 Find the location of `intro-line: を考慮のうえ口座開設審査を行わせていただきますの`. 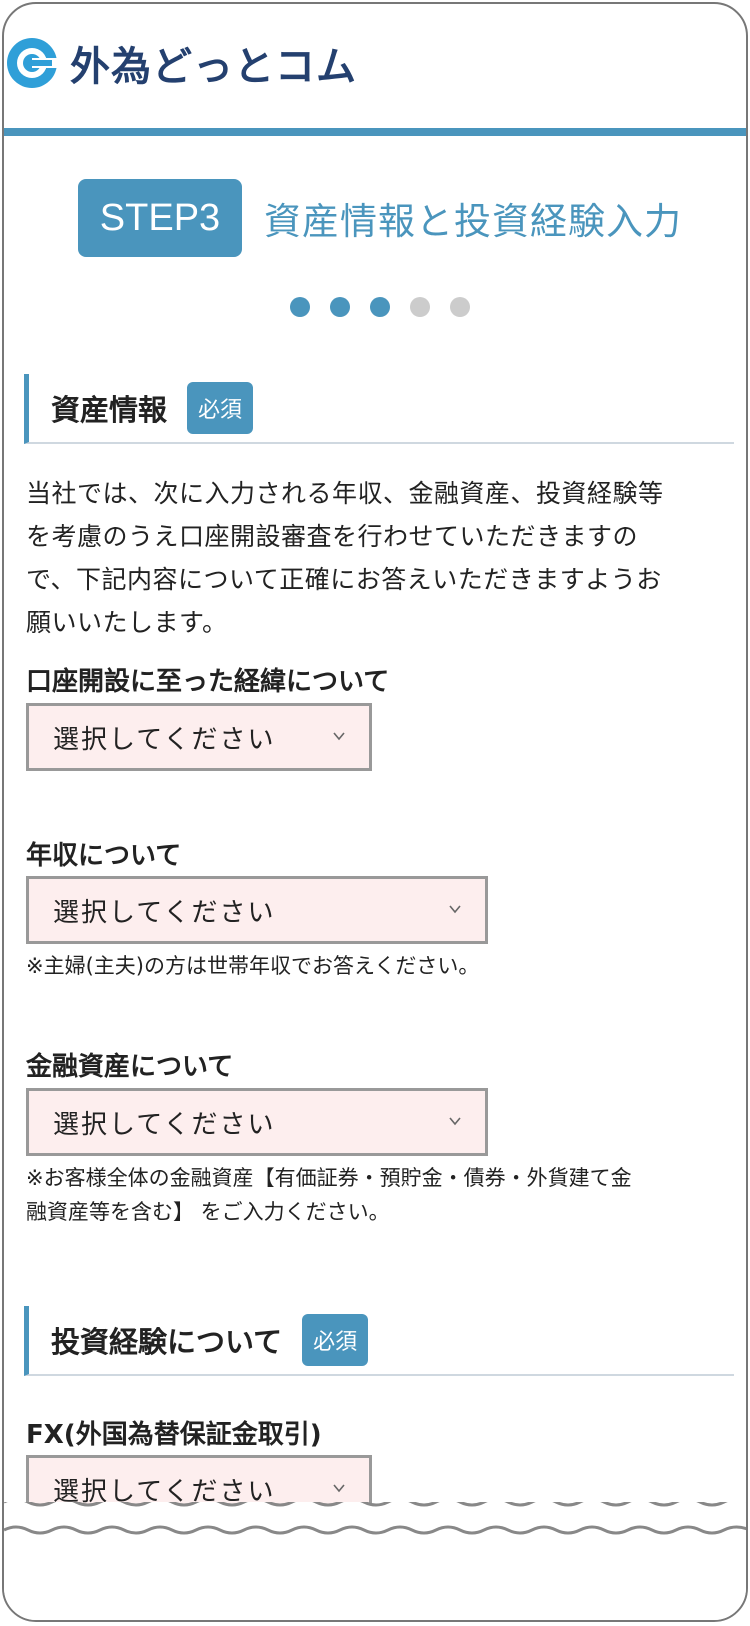

intro-line: を考慮のうえ口座開設審査を行わせていただきますの is located at coordinates (332, 536).